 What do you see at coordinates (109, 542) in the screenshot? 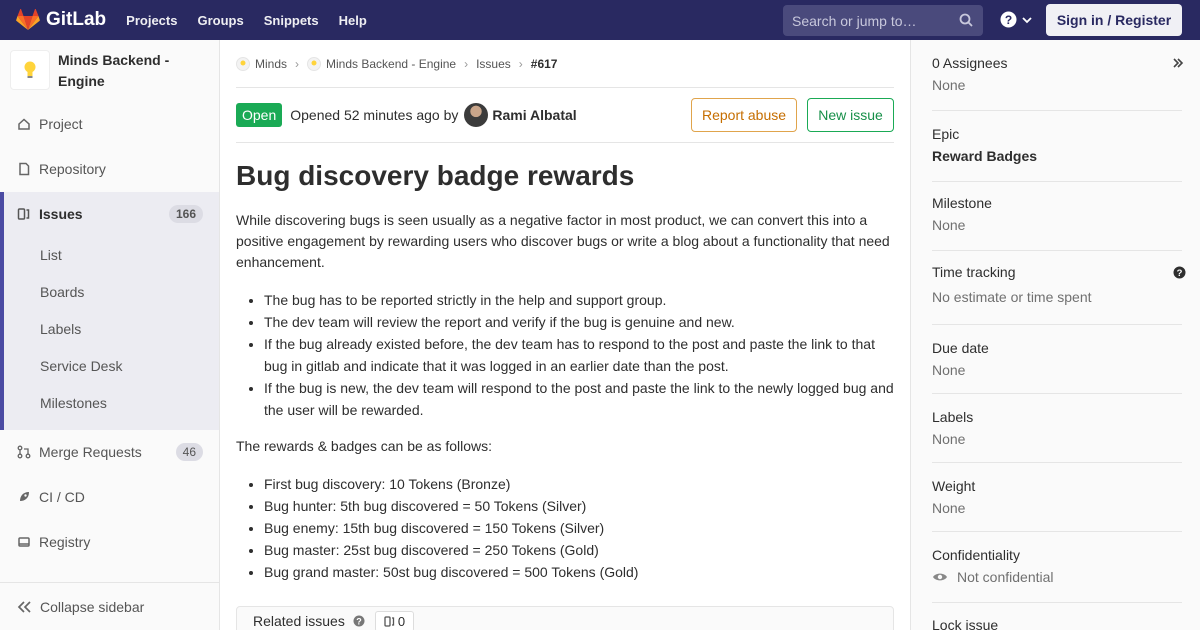
I see `sidebar-item-registry: Registry` at bounding box center [109, 542].